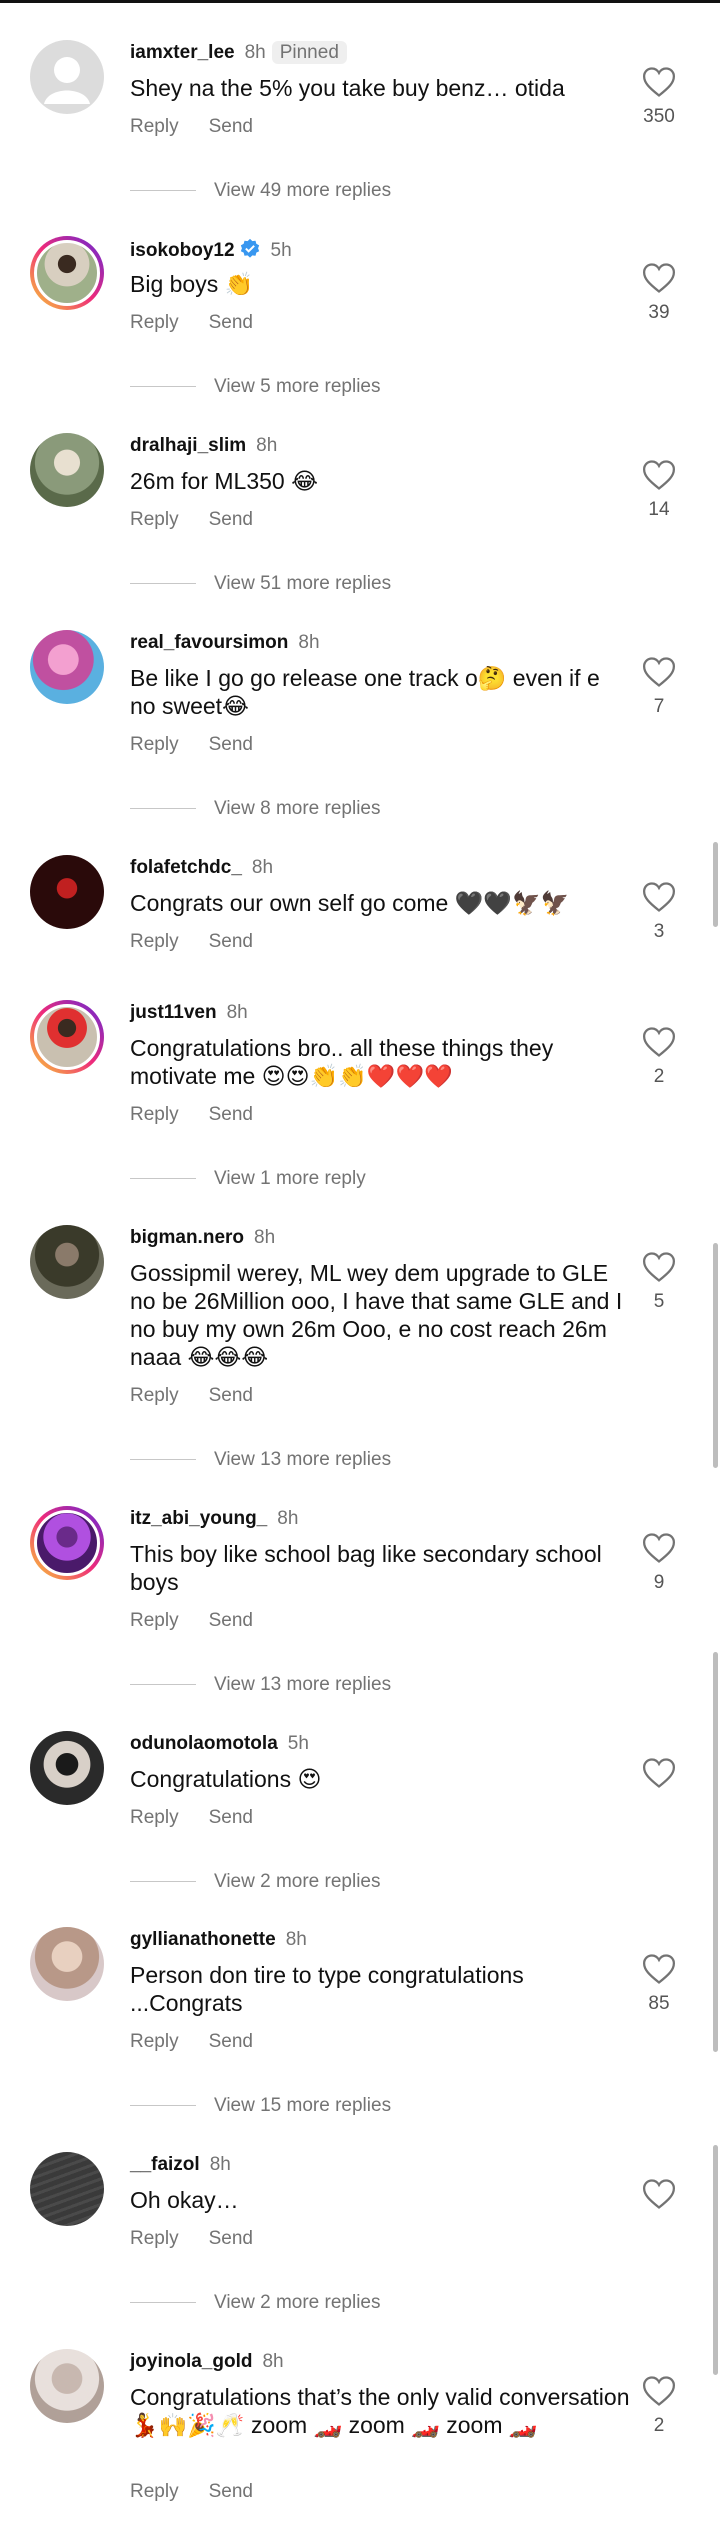  What do you see at coordinates (188, 445) in the screenshot?
I see `username: dralhaji_slim` at bounding box center [188, 445].